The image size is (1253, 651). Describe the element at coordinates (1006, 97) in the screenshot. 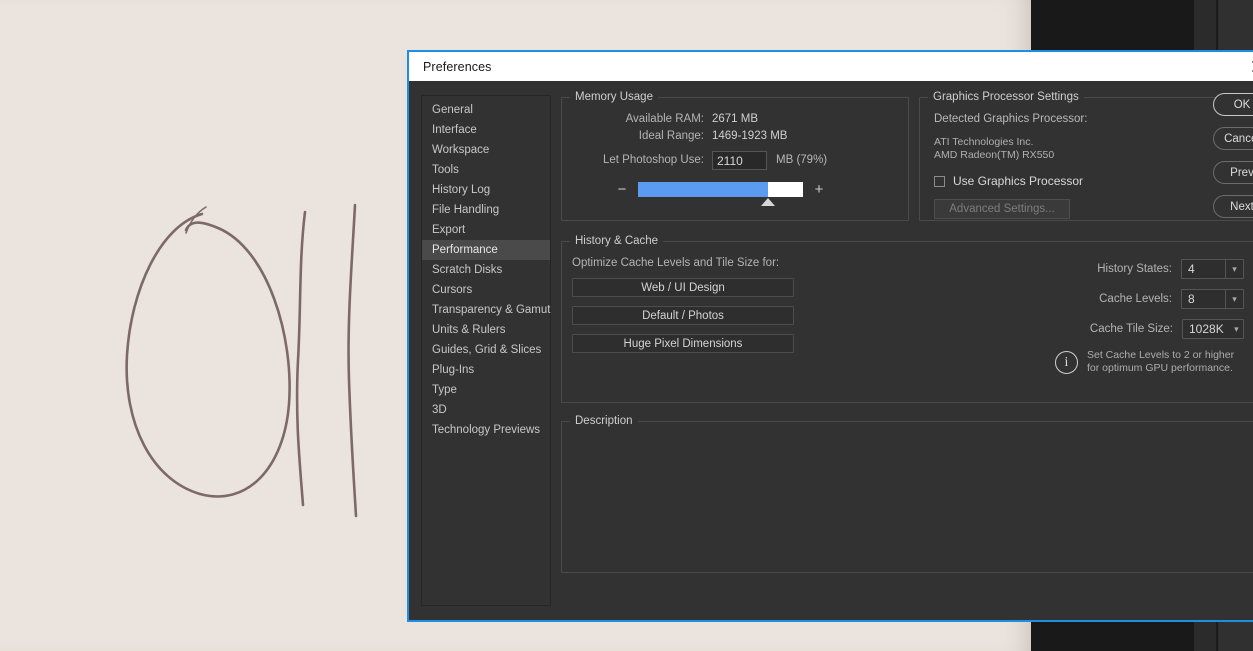

I see `graphics-processor-legend: Graphics Processor Settings` at that location.